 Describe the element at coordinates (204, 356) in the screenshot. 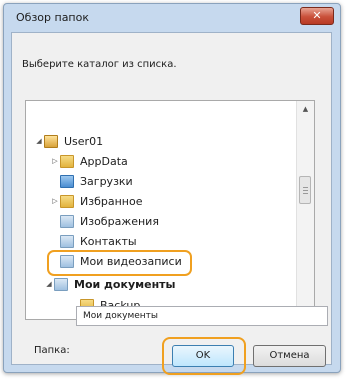

I see `ok-highlight-ring` at that location.